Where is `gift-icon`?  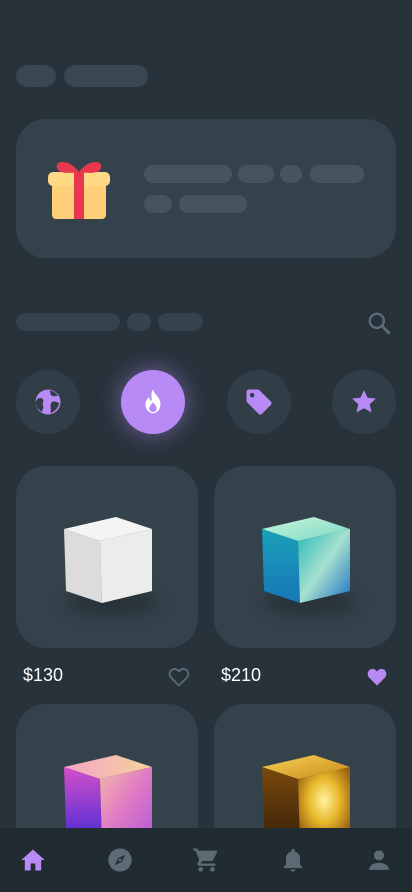
gift-icon is located at coordinates (79, 190).